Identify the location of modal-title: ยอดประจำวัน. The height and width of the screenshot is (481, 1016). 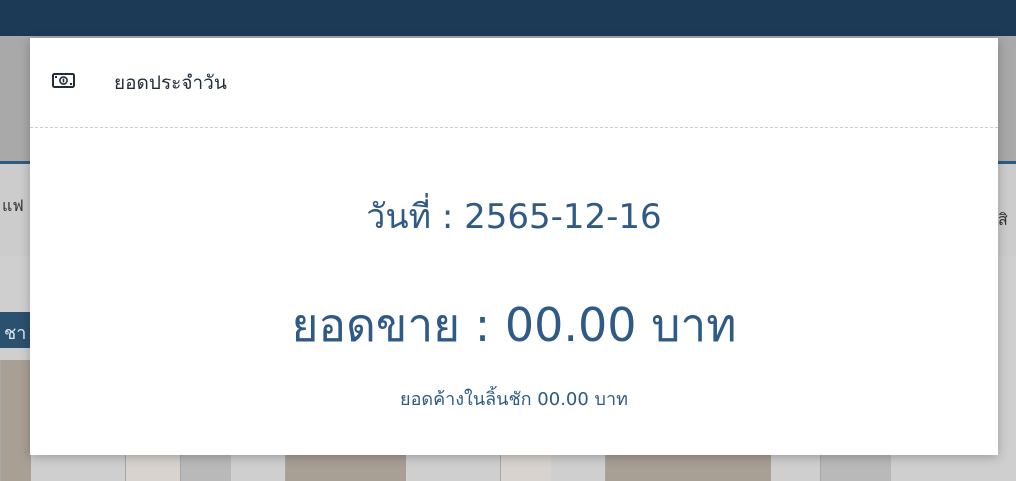
(170, 83).